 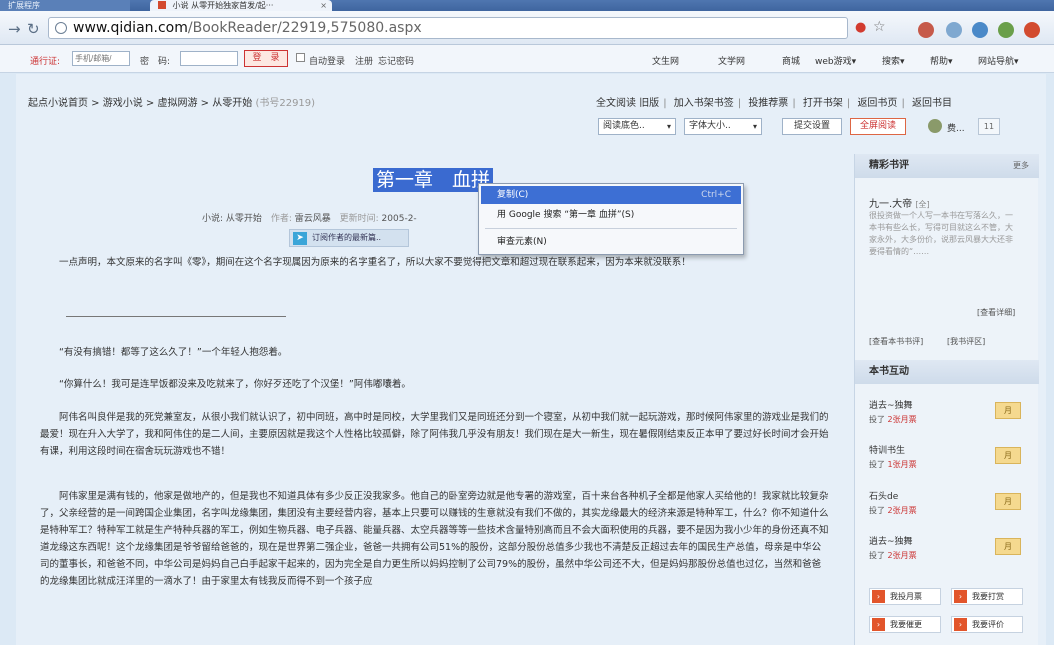 I want to click on context-menu-google-search: 用 Google 搜索 “第一章 血拼”(S), so click(x=611, y=215).